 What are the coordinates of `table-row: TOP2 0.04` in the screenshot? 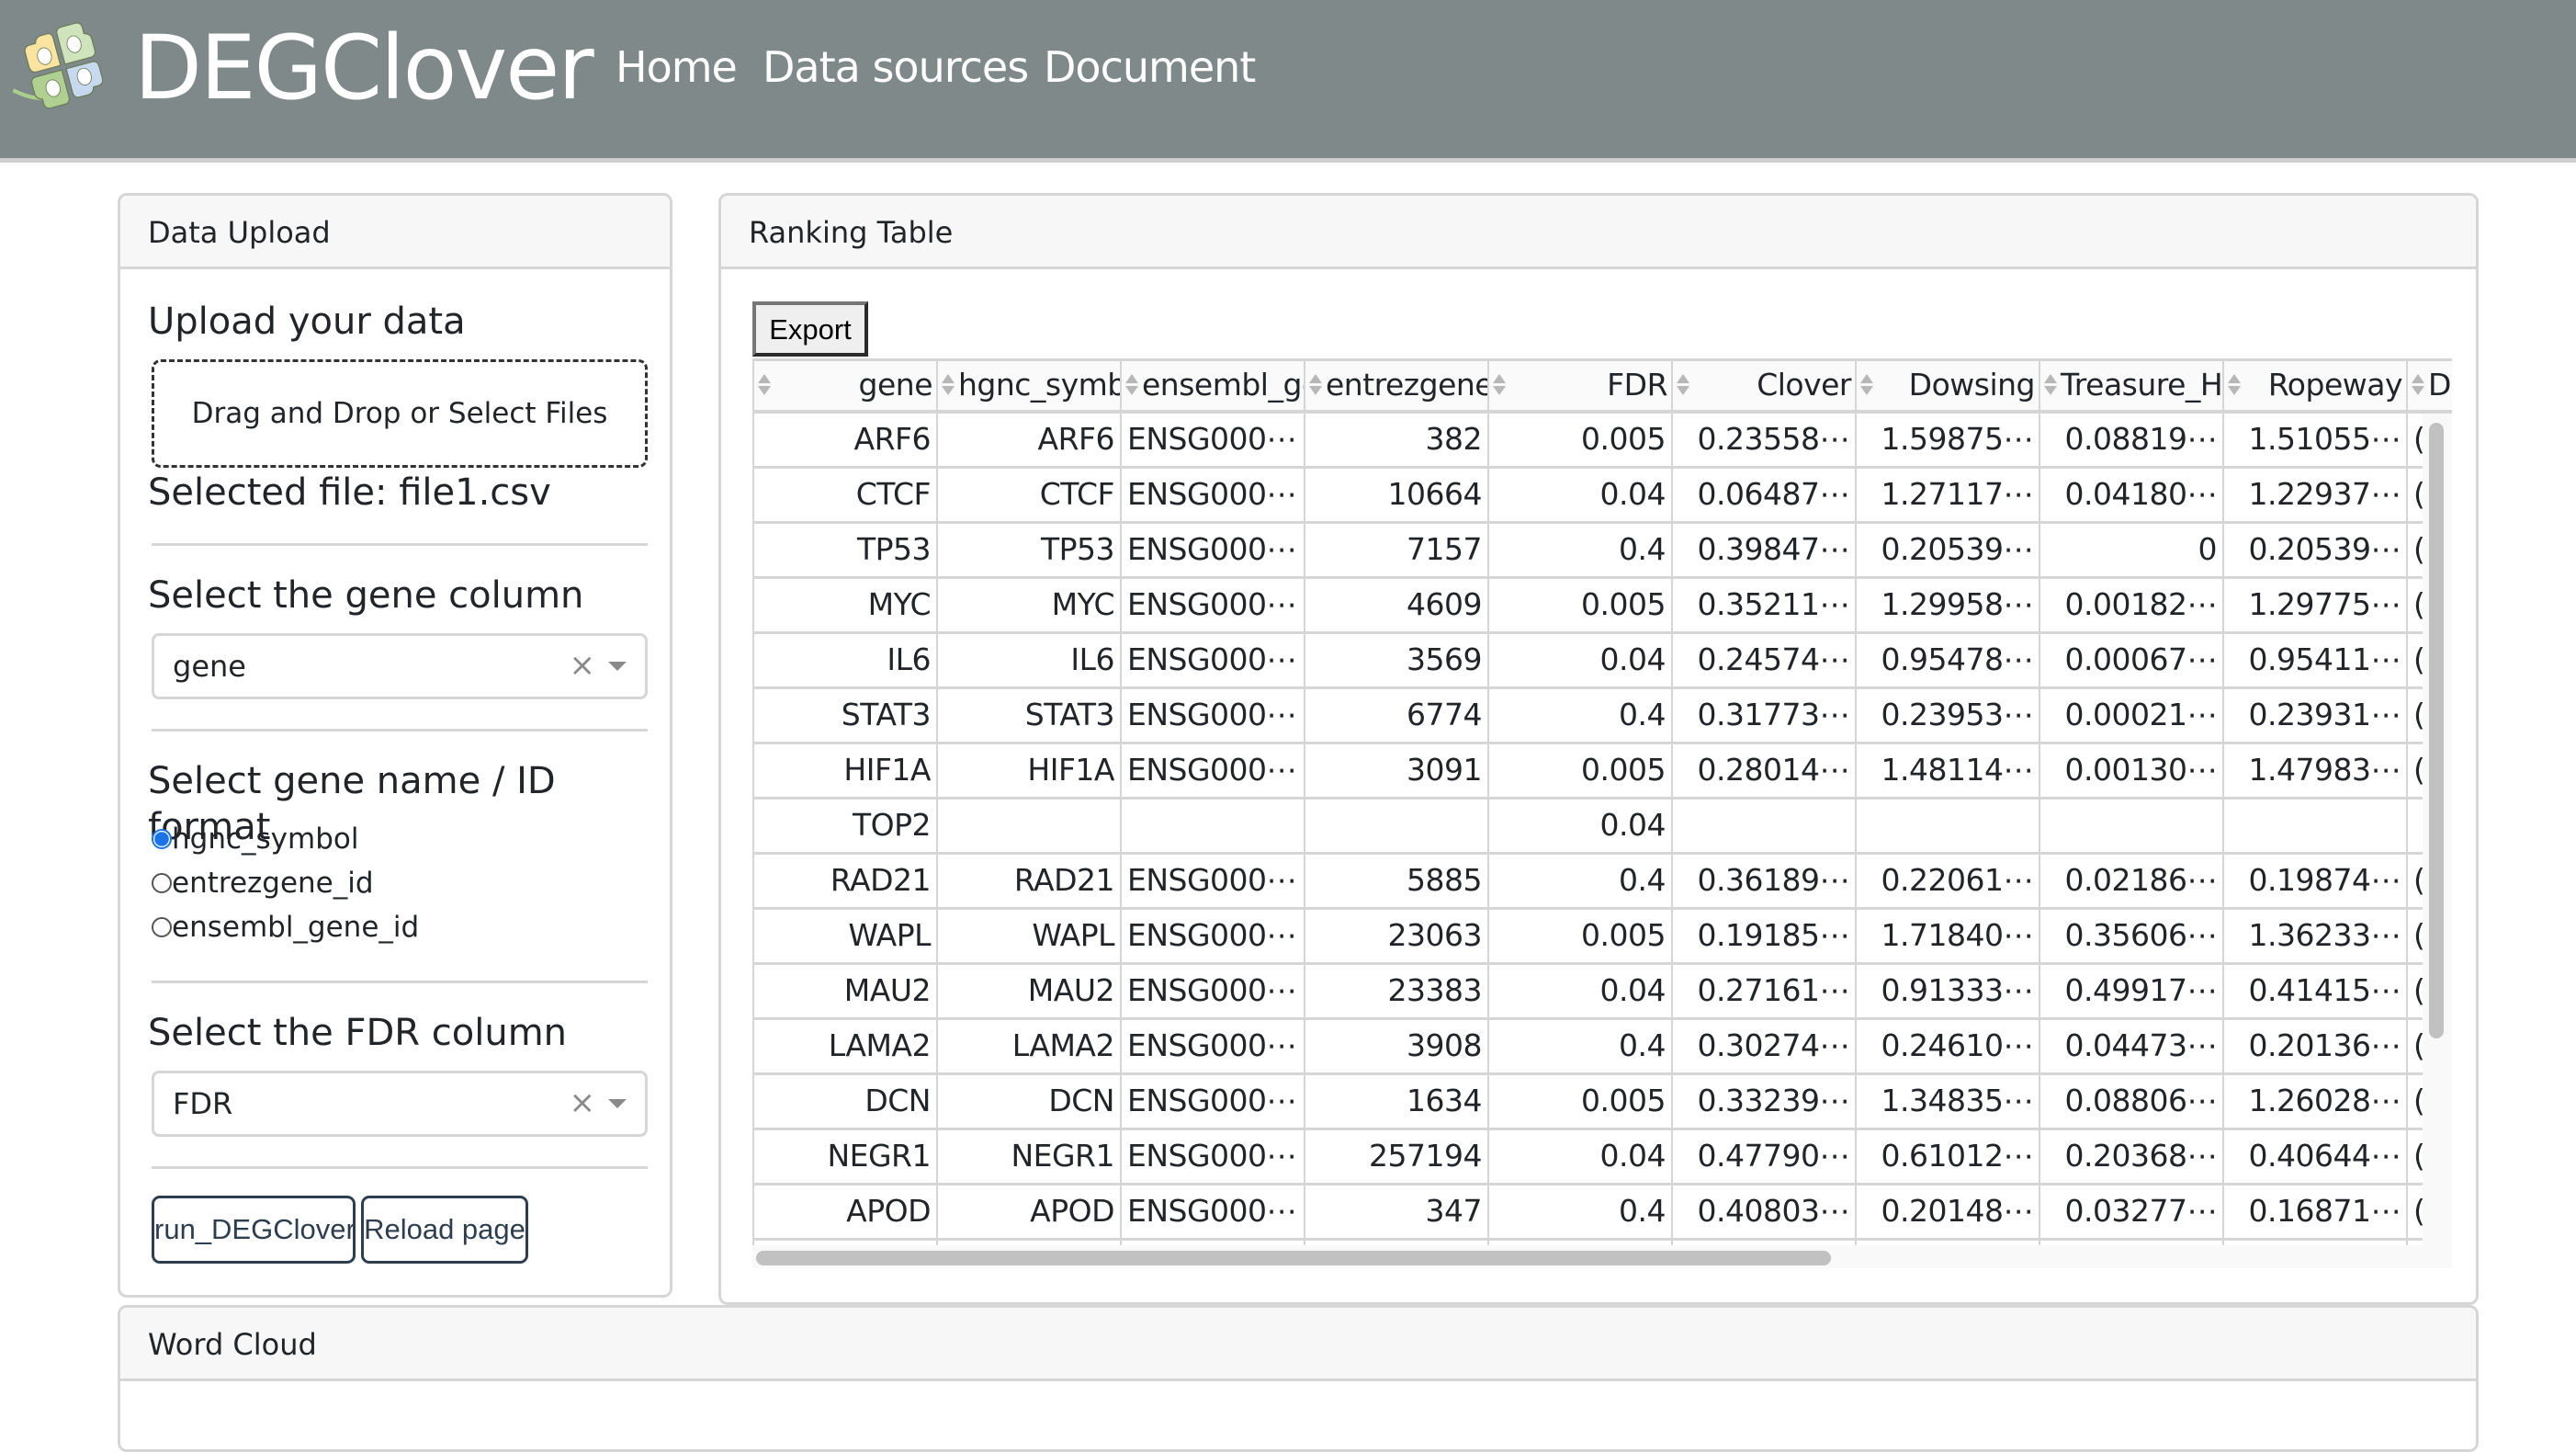 It's located at (1602, 827).